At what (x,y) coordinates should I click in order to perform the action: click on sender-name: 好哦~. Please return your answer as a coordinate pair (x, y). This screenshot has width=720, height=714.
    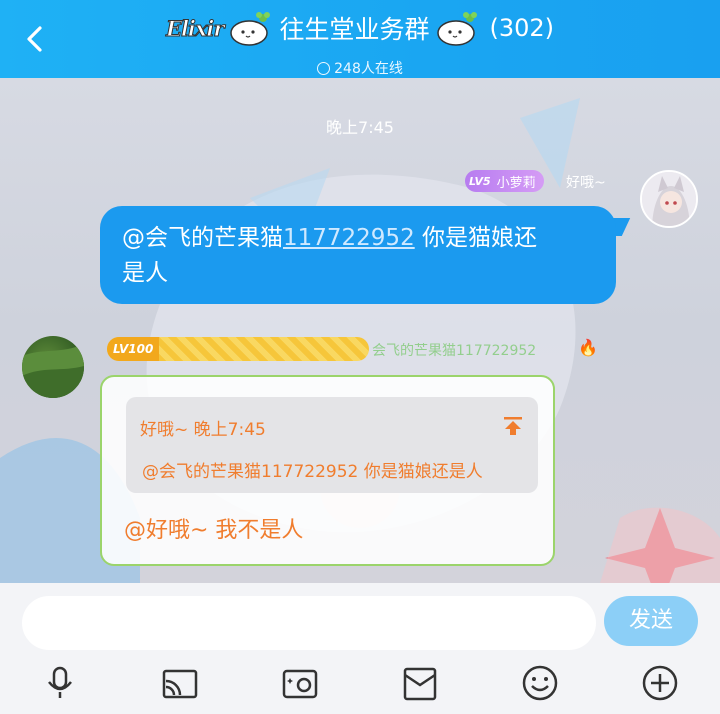
    Looking at the image, I should click on (586, 182).